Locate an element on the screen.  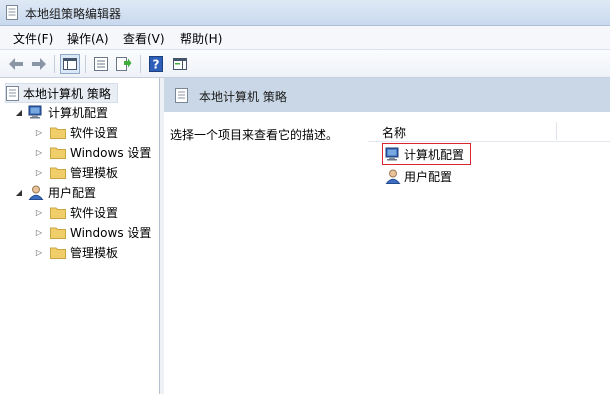
show-hide-console-tree-button is located at coordinates (70, 64).